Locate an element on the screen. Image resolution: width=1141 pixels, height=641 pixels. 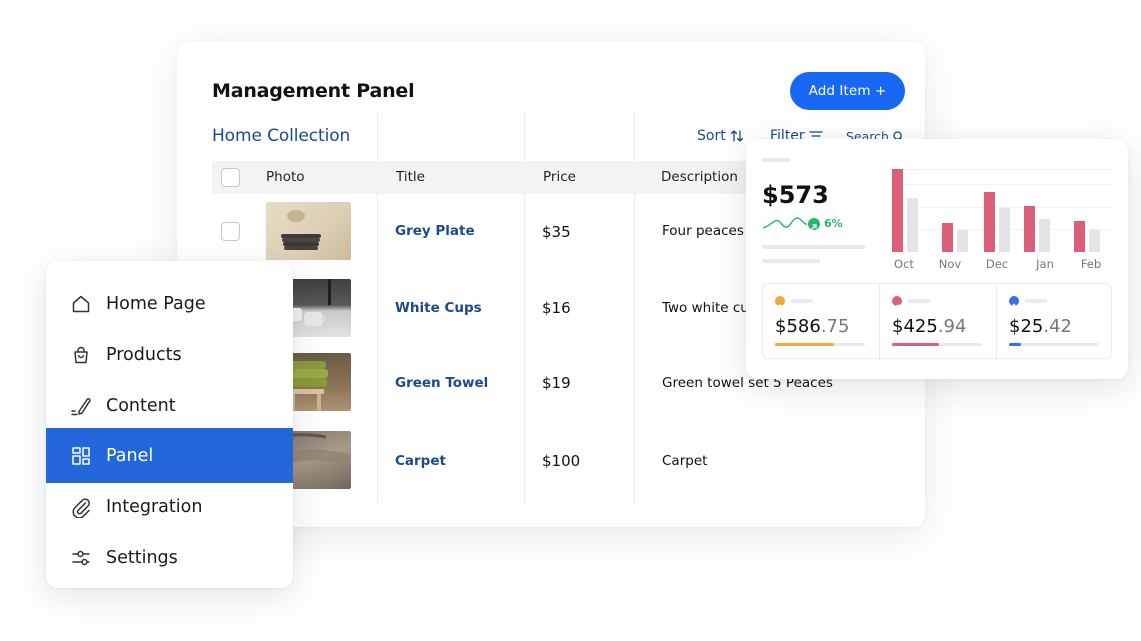
row-checkbox is located at coordinates (230, 231).